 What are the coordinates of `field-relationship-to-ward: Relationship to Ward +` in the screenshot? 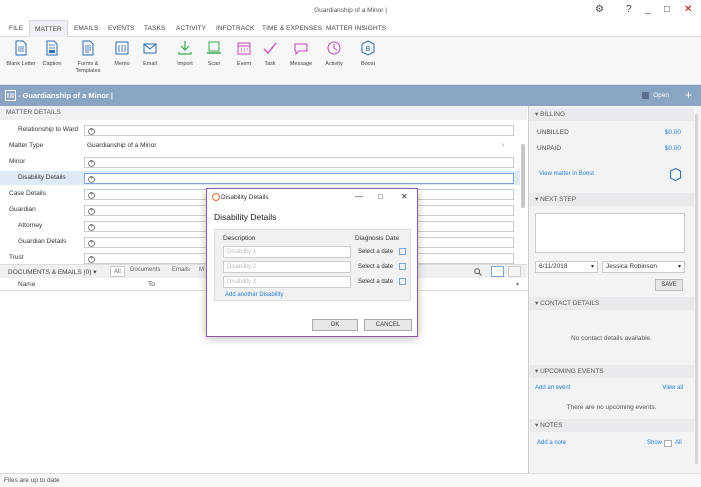 It's located at (260, 130).